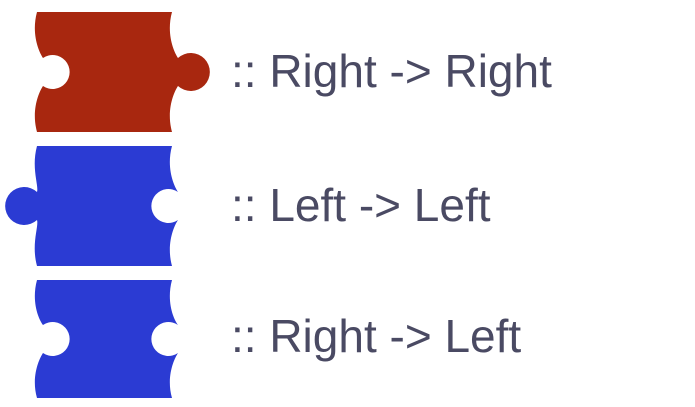 Image resolution: width=695 pixels, height=407 pixels. Describe the element at coordinates (361, 205) in the screenshot. I see `legend-label-left-left: :: Left -> Left` at that location.